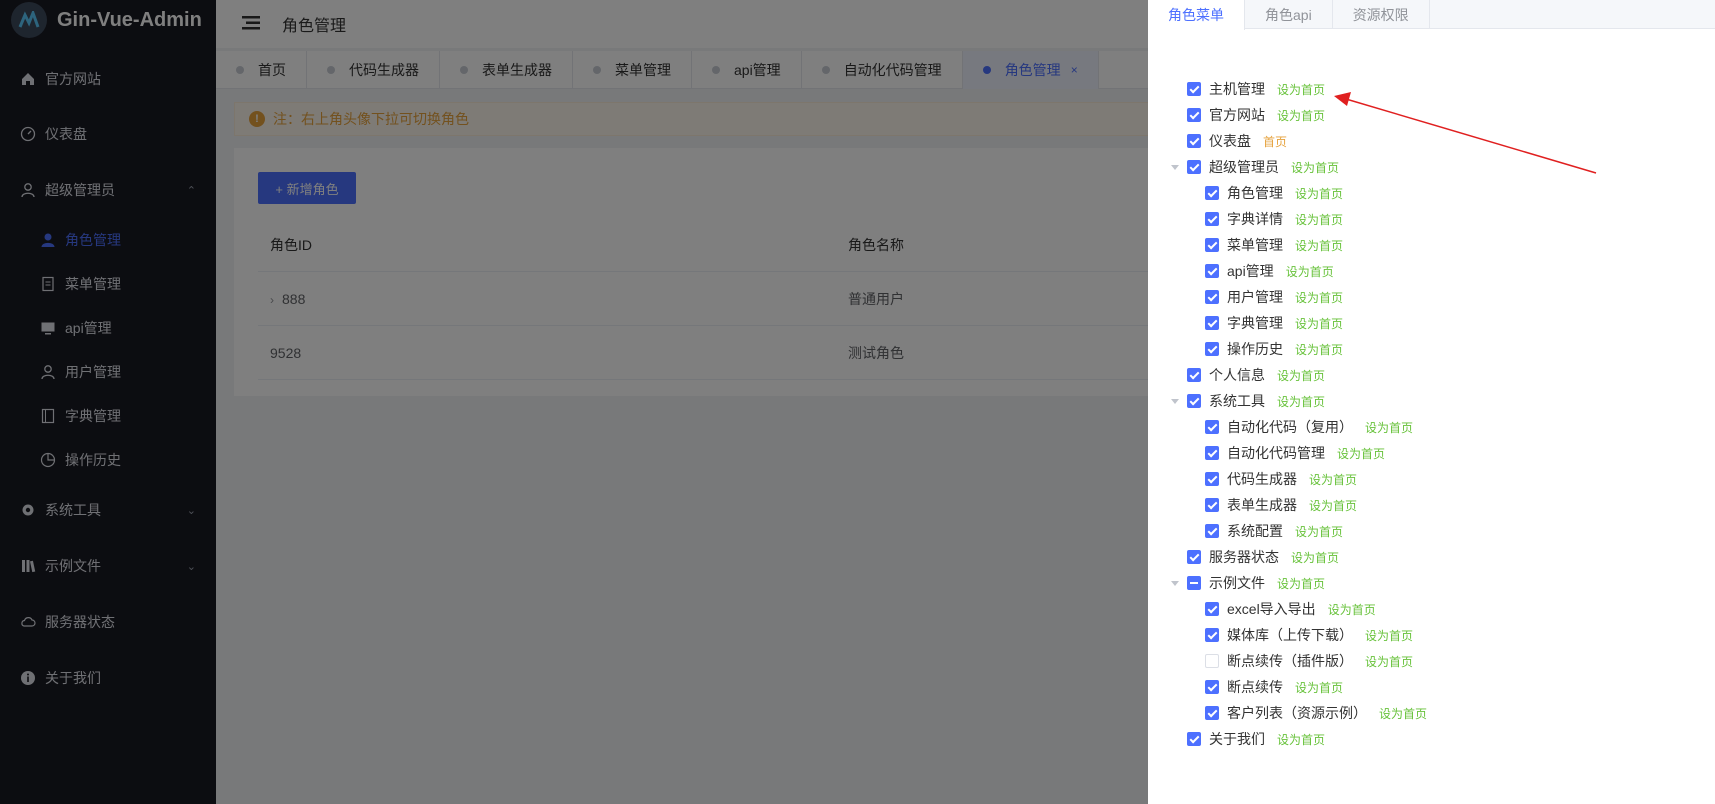  Describe the element at coordinates (108, 328) in the screenshot. I see `sidebar-subitem-2: api管理` at that location.